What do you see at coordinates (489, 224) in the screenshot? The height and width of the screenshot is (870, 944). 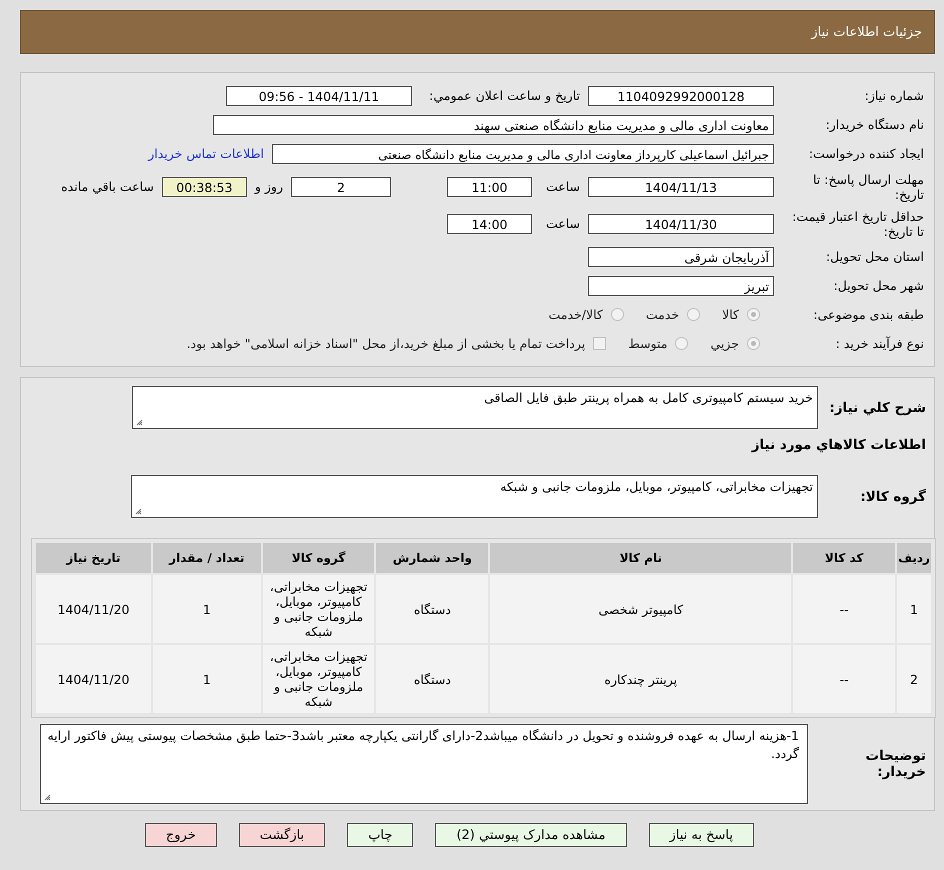 I see `validity-time-field: 14:00` at bounding box center [489, 224].